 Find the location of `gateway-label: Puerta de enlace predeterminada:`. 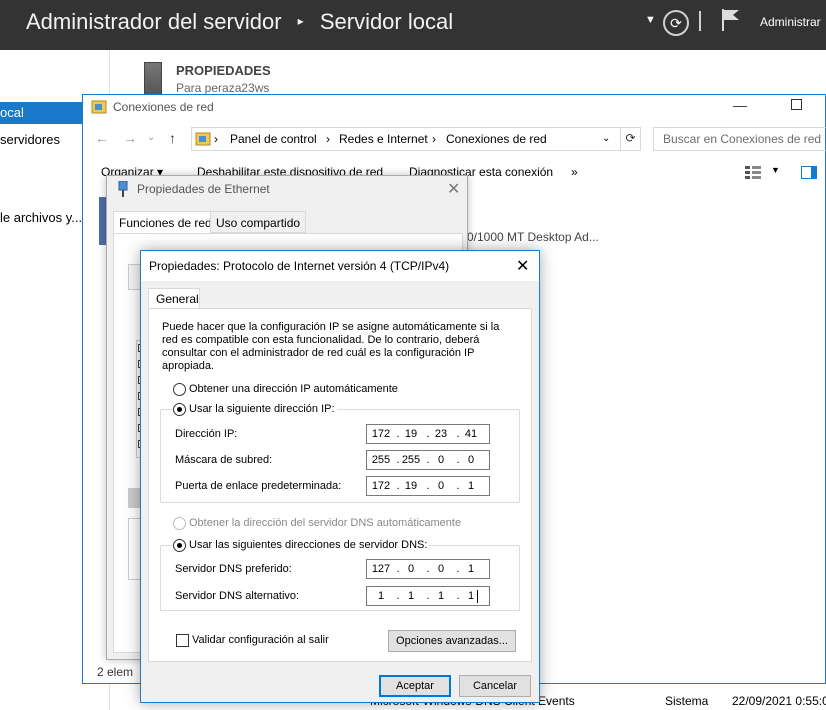

gateway-label: Puerta de enlace predeterminada: is located at coordinates (258, 486).